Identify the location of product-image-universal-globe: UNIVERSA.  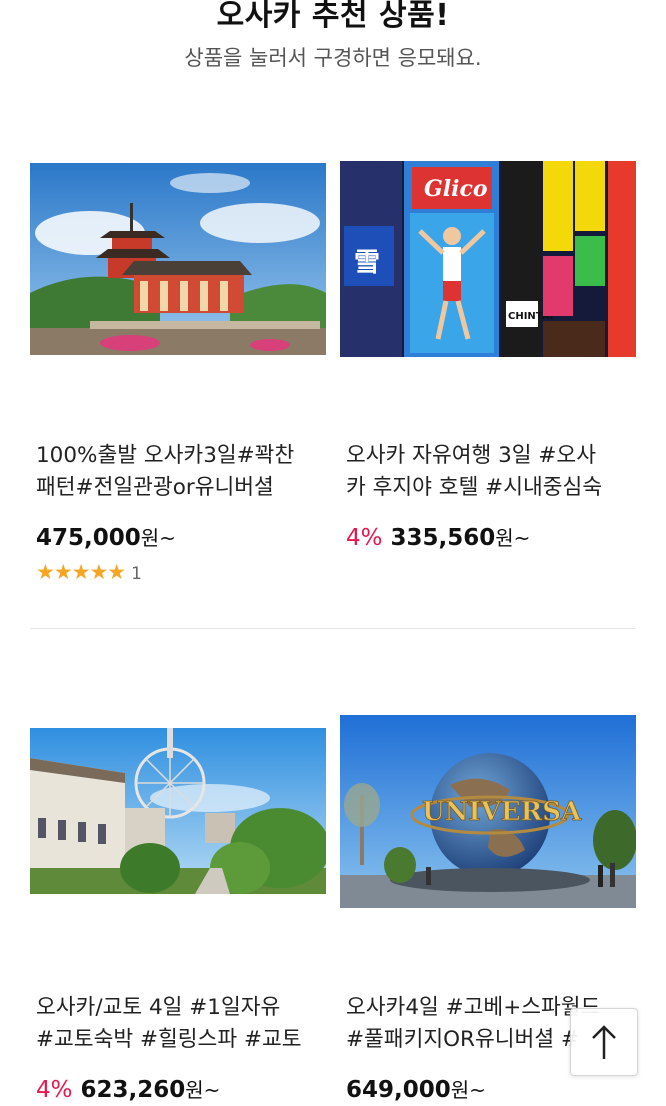
(488, 811).